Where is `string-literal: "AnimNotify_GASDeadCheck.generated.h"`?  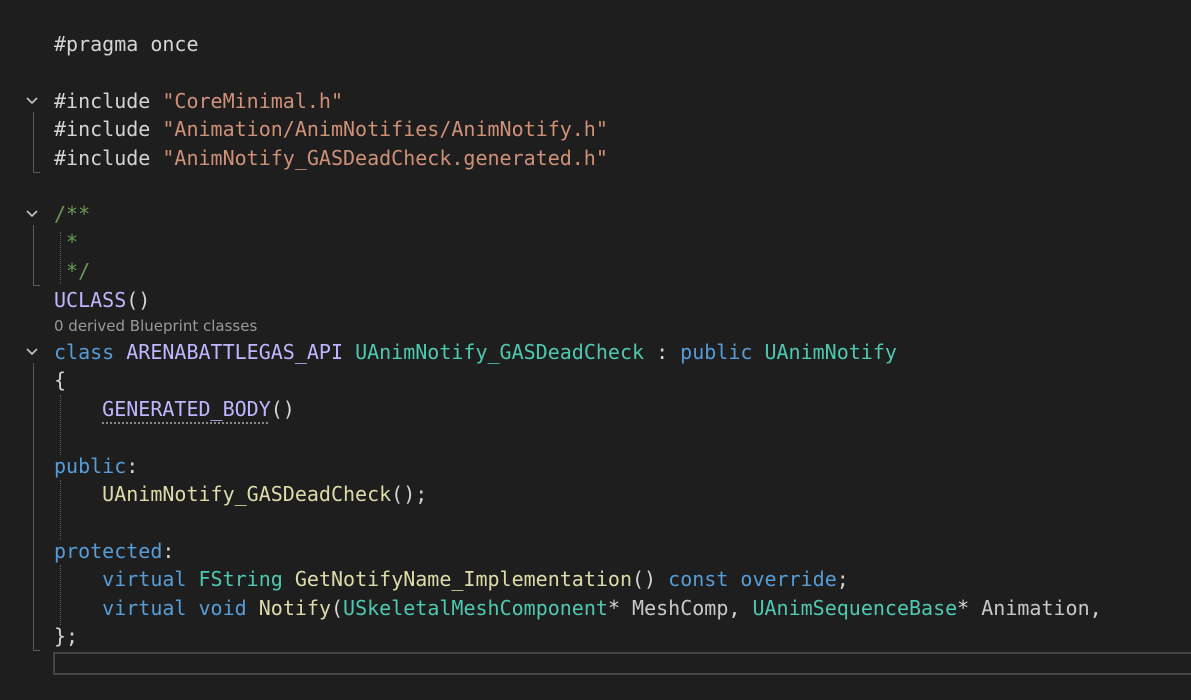 string-literal: "AnimNotify_GASDeadCheck.generated.h" is located at coordinates (385, 158).